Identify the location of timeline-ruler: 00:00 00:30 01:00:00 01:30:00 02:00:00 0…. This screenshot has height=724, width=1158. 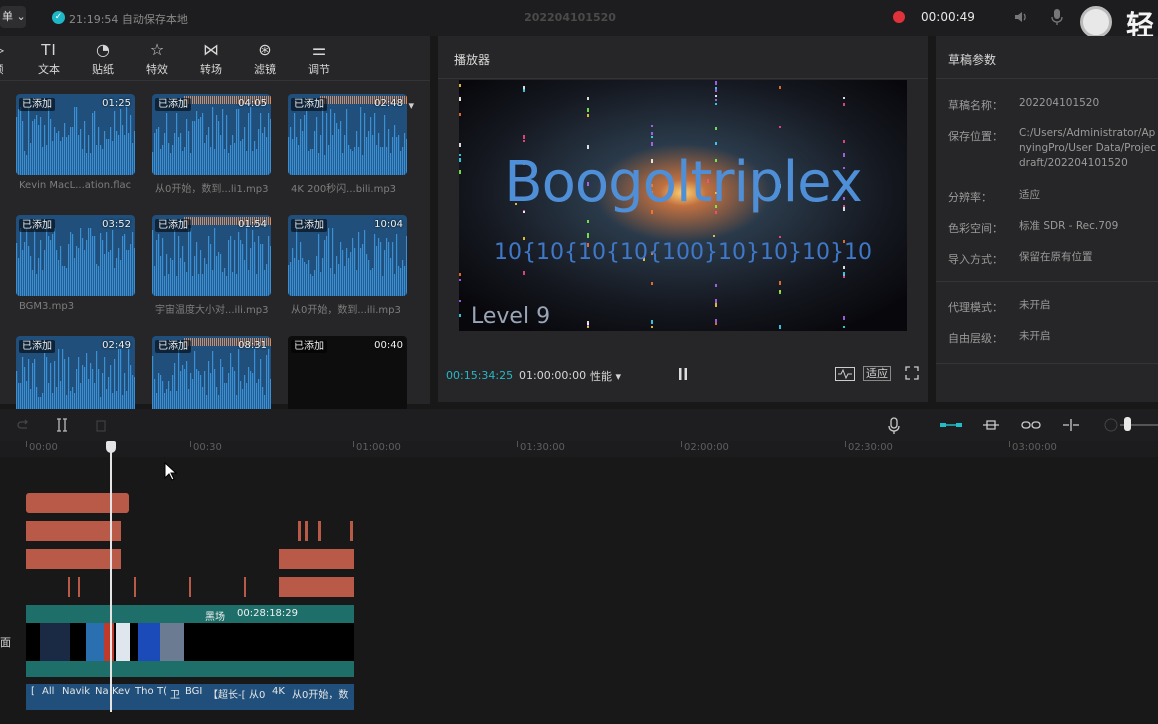
(579, 449).